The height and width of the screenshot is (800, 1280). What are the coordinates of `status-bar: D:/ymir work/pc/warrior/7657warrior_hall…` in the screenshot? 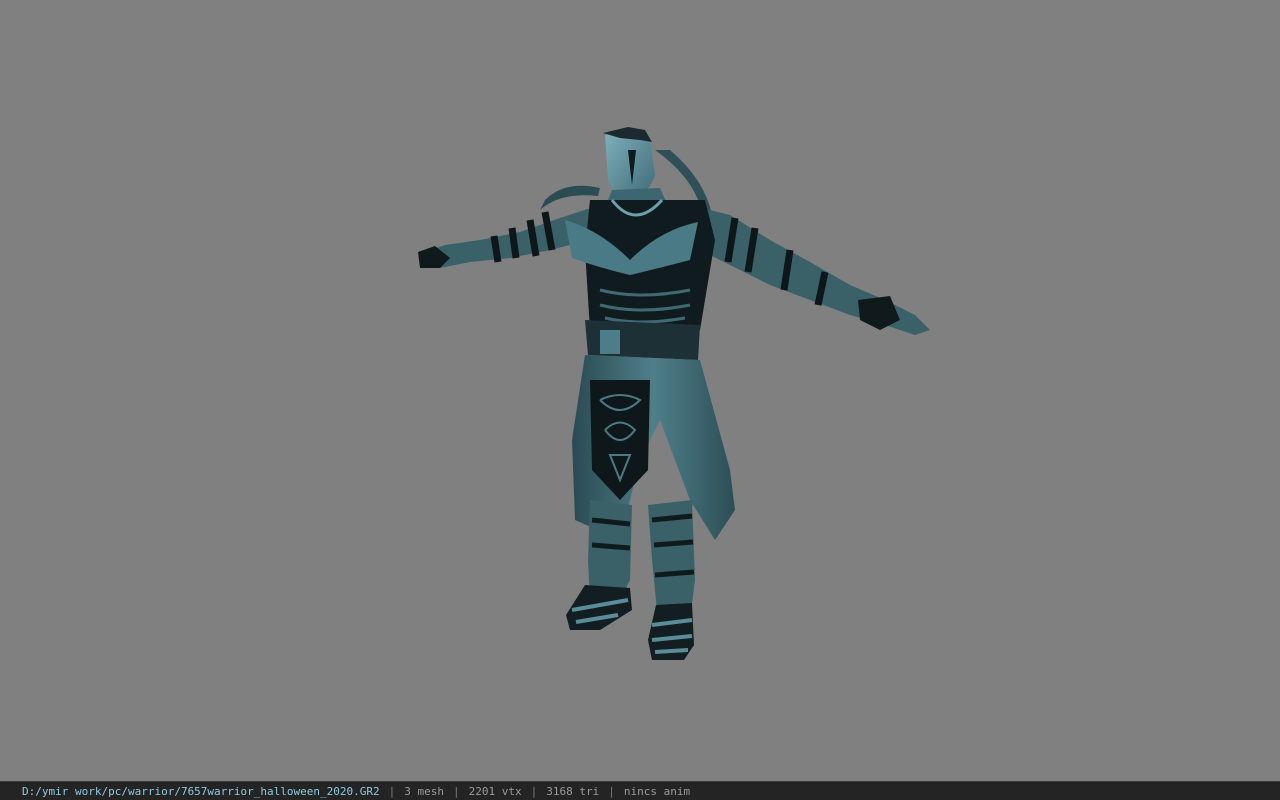 It's located at (640, 790).